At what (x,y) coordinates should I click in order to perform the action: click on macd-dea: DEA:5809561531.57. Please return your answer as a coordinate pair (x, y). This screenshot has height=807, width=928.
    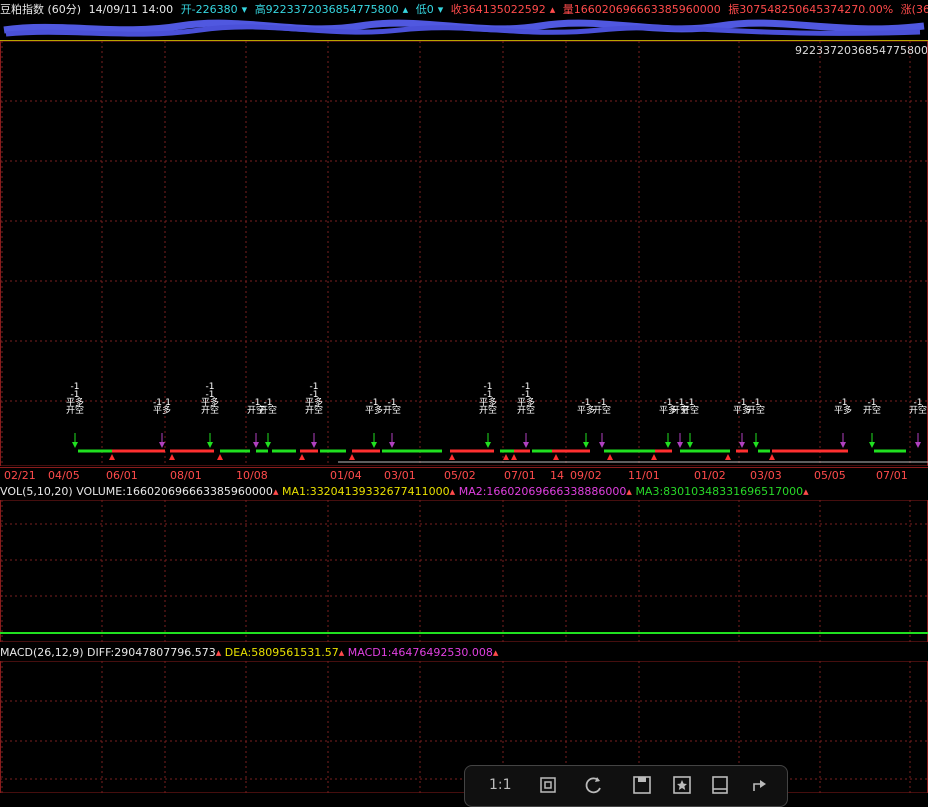
    Looking at the image, I should click on (281, 652).